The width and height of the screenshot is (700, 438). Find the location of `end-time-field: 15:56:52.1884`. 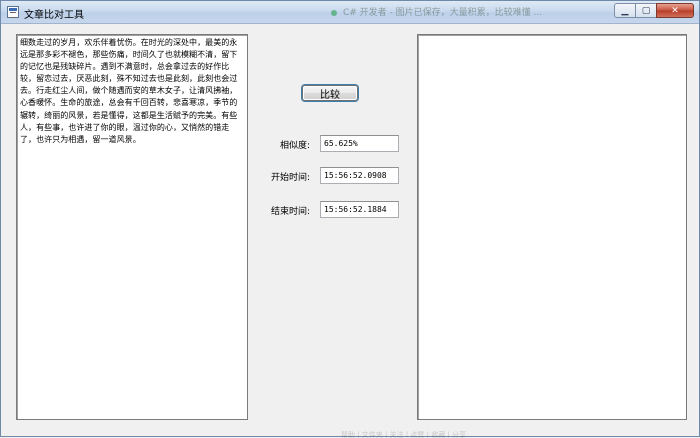

end-time-field: 15:56:52.1884 is located at coordinates (359, 209).